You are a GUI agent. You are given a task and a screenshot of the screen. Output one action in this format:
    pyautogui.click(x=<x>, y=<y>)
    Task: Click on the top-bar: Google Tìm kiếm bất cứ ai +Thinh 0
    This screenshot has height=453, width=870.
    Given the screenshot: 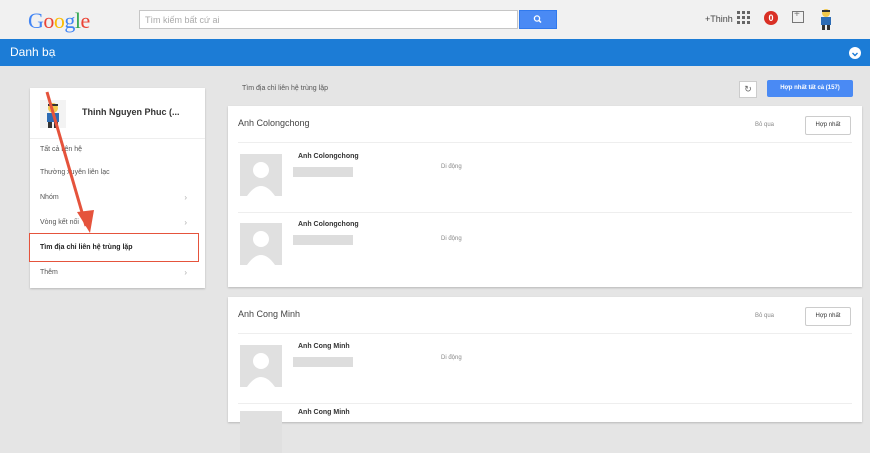 What is the action you would take?
    pyautogui.click(x=435, y=19)
    